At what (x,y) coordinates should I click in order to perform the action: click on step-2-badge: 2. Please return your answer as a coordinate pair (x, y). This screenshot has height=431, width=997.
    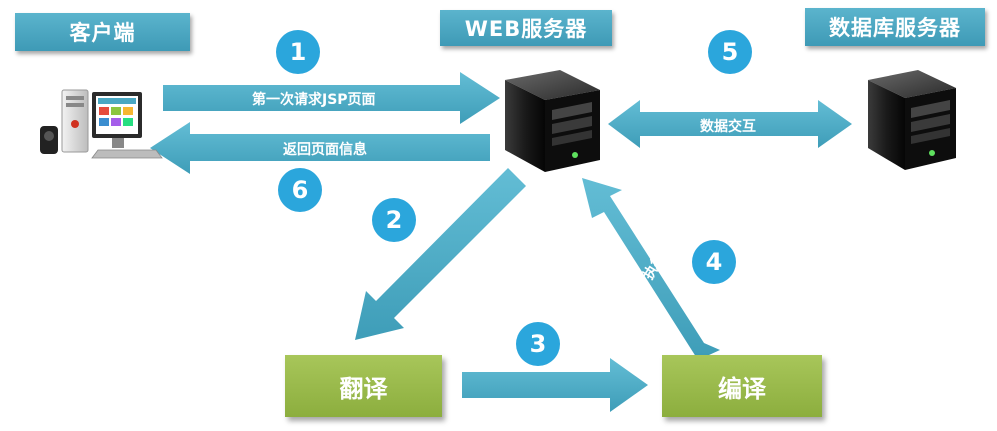
    Looking at the image, I should click on (394, 220).